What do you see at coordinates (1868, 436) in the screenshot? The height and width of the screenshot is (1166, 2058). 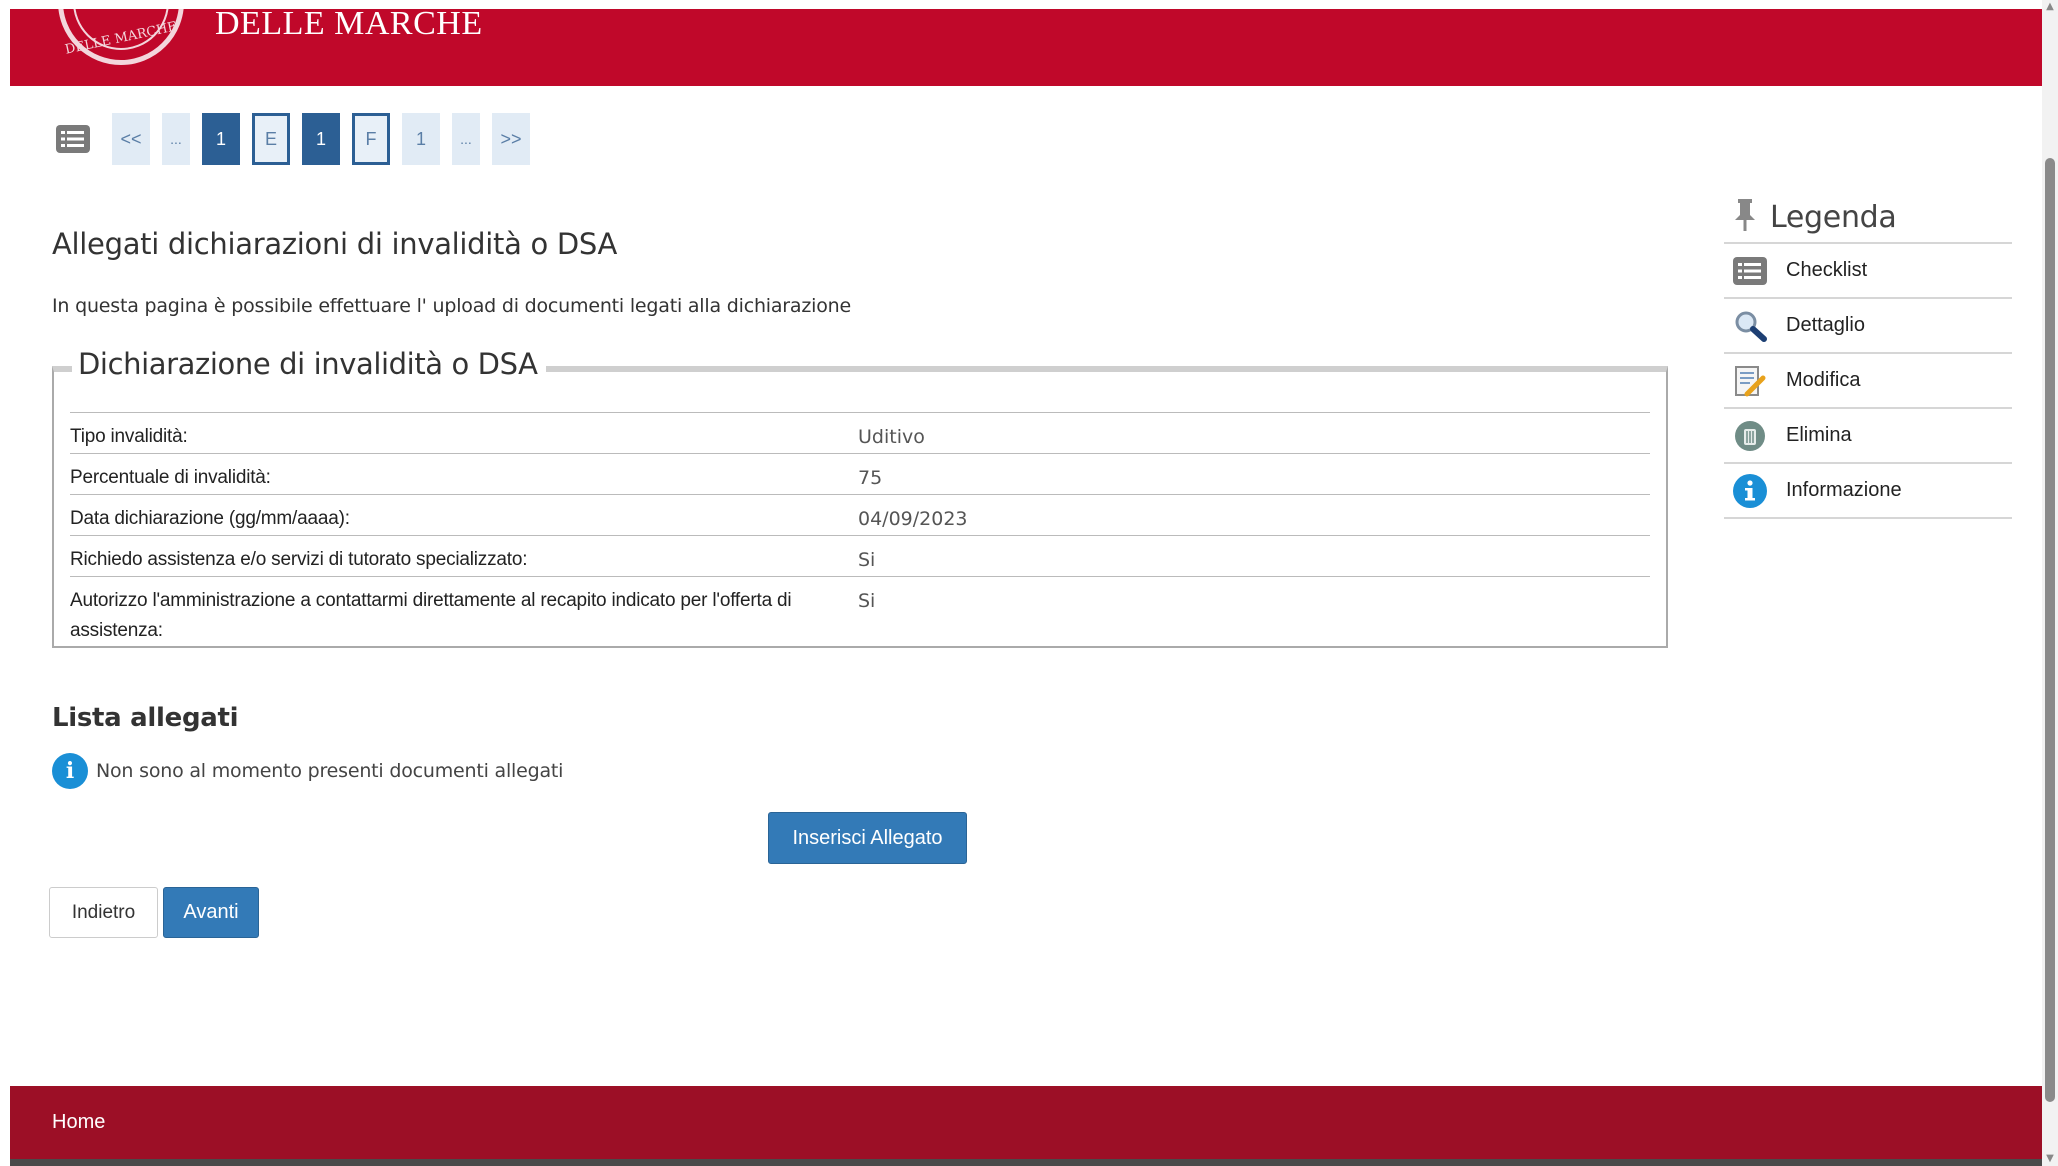 I see `legend-item-delete: Elimina` at bounding box center [1868, 436].